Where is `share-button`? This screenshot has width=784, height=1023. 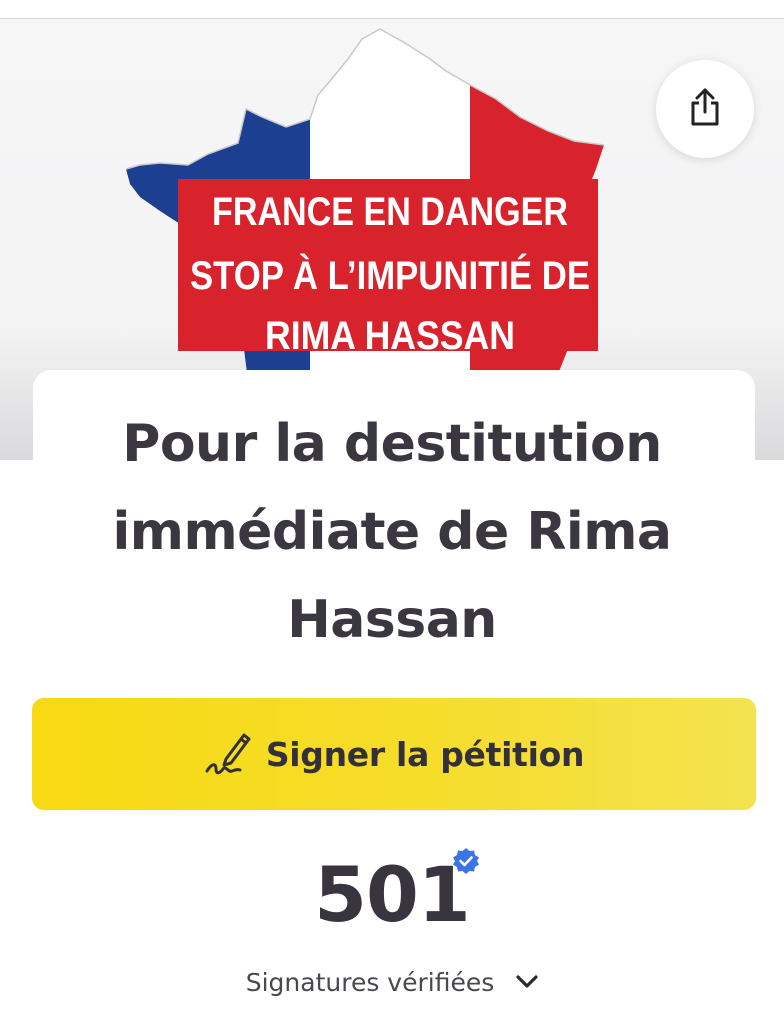
share-button is located at coordinates (705, 109).